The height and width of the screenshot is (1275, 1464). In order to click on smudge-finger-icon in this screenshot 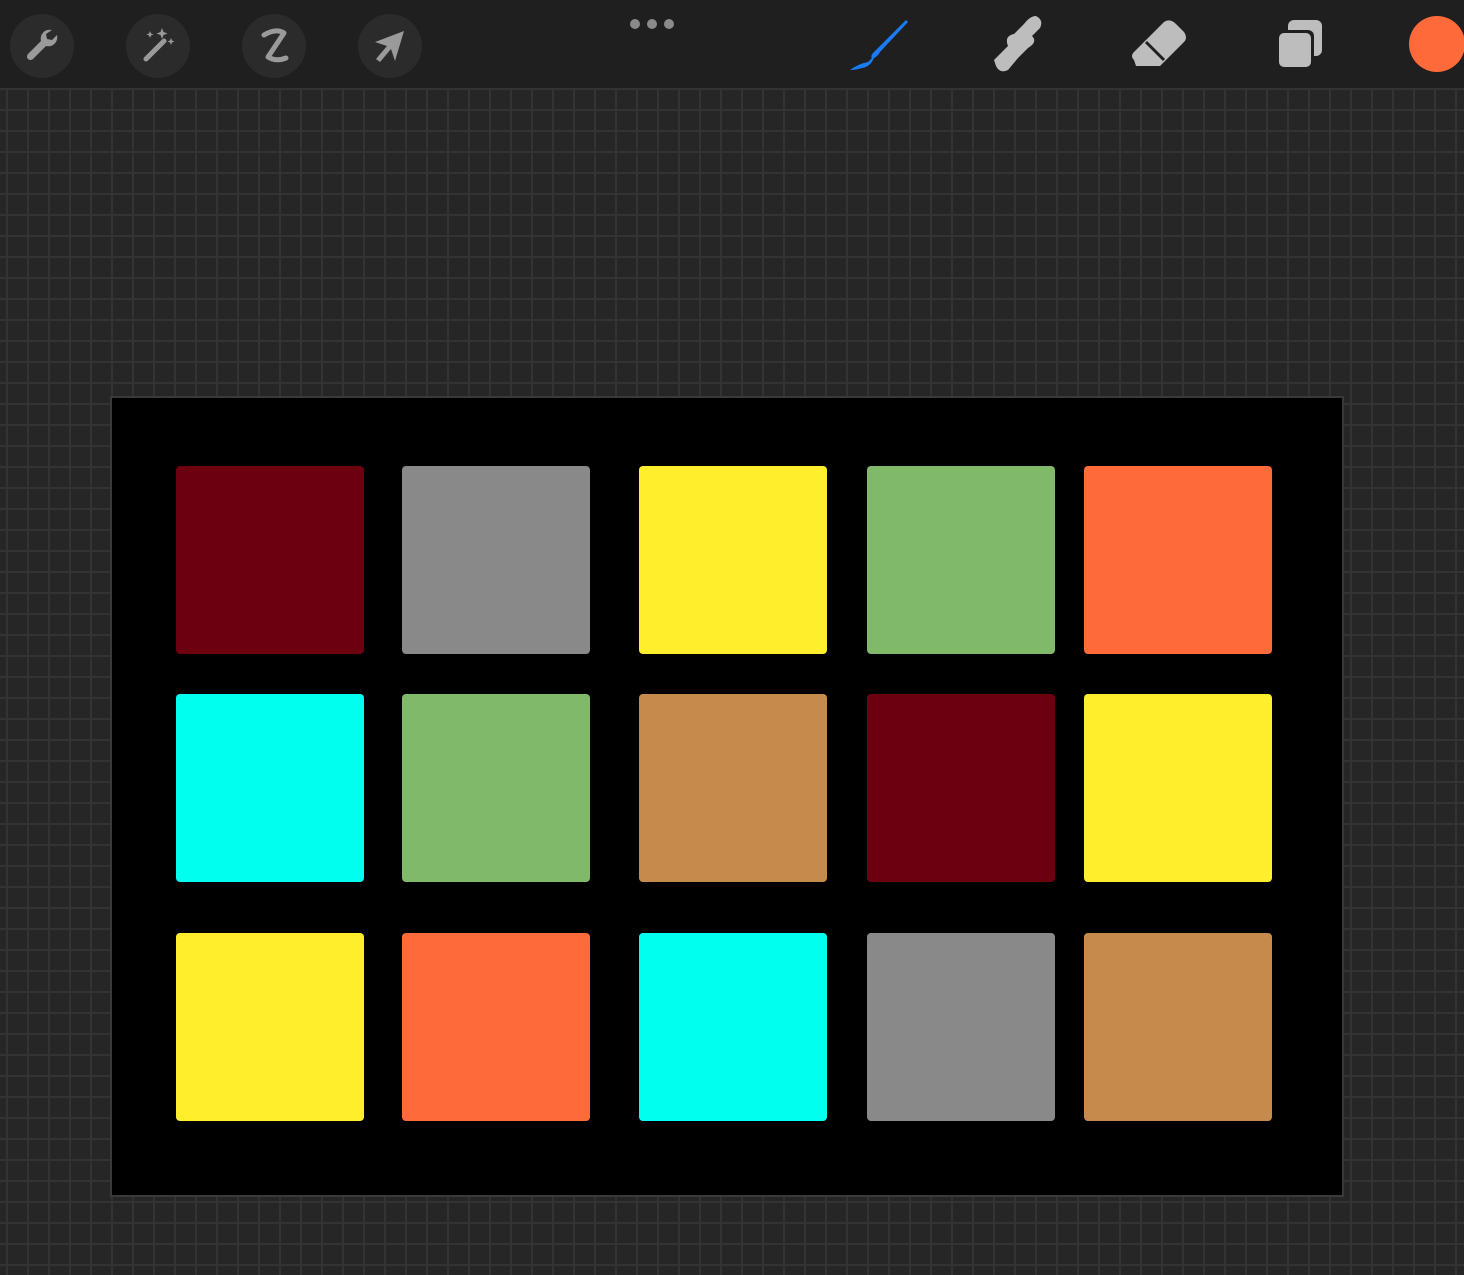, I will do `click(1018, 44)`.